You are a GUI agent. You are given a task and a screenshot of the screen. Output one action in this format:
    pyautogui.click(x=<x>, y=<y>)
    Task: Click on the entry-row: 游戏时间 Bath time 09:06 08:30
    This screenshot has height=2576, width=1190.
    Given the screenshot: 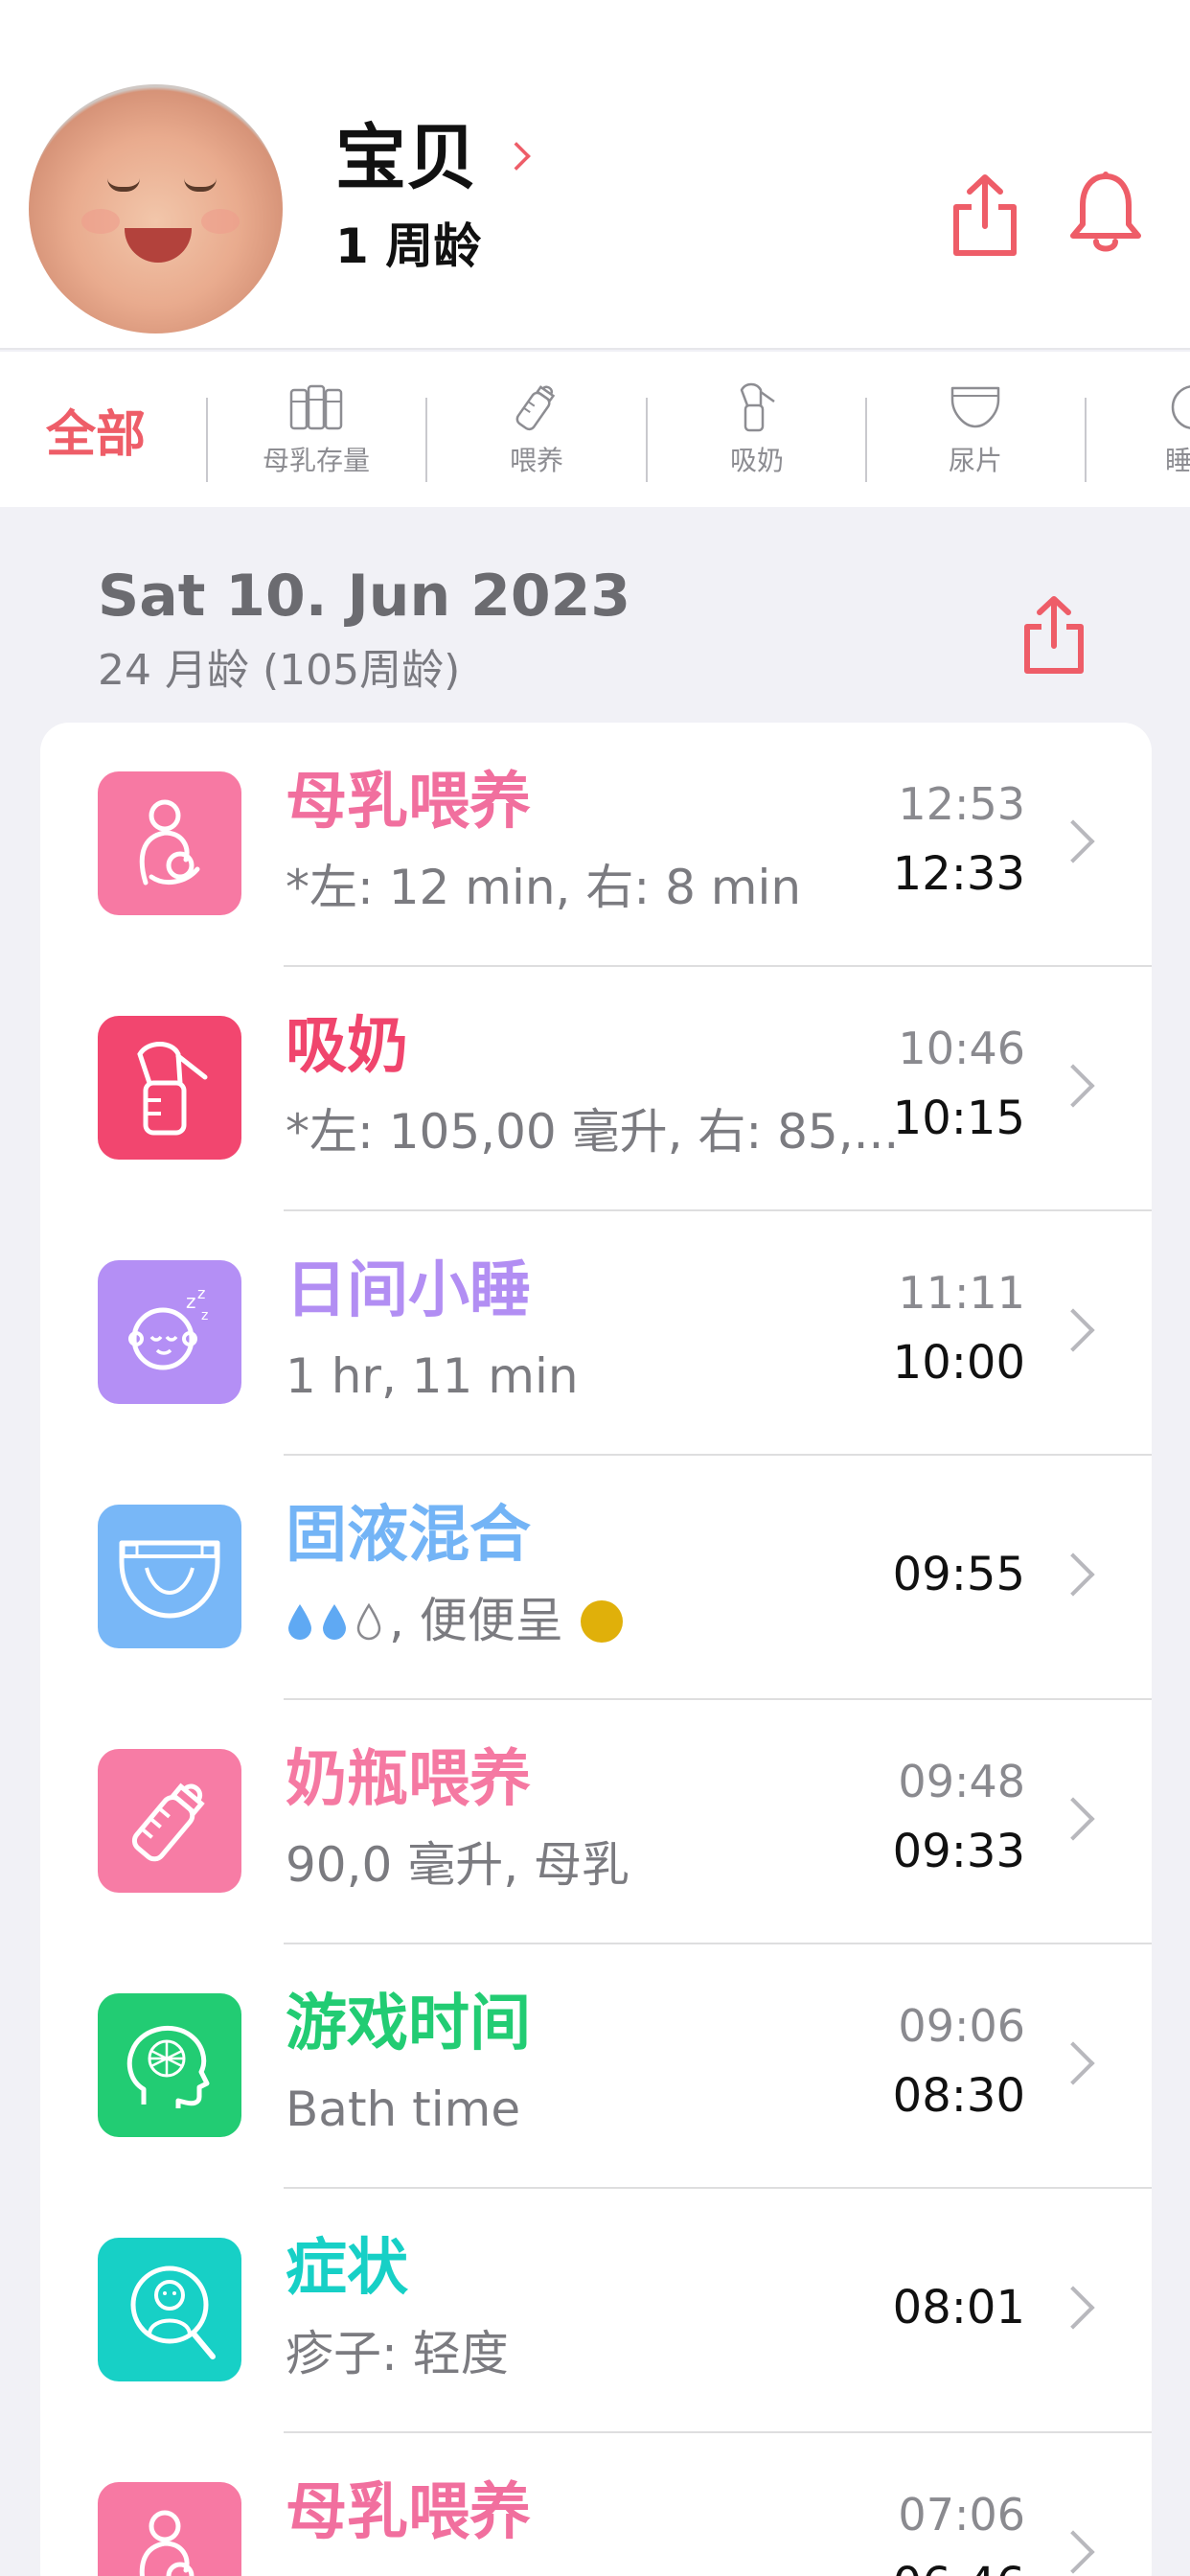 What is the action you would take?
    pyautogui.click(x=596, y=2066)
    